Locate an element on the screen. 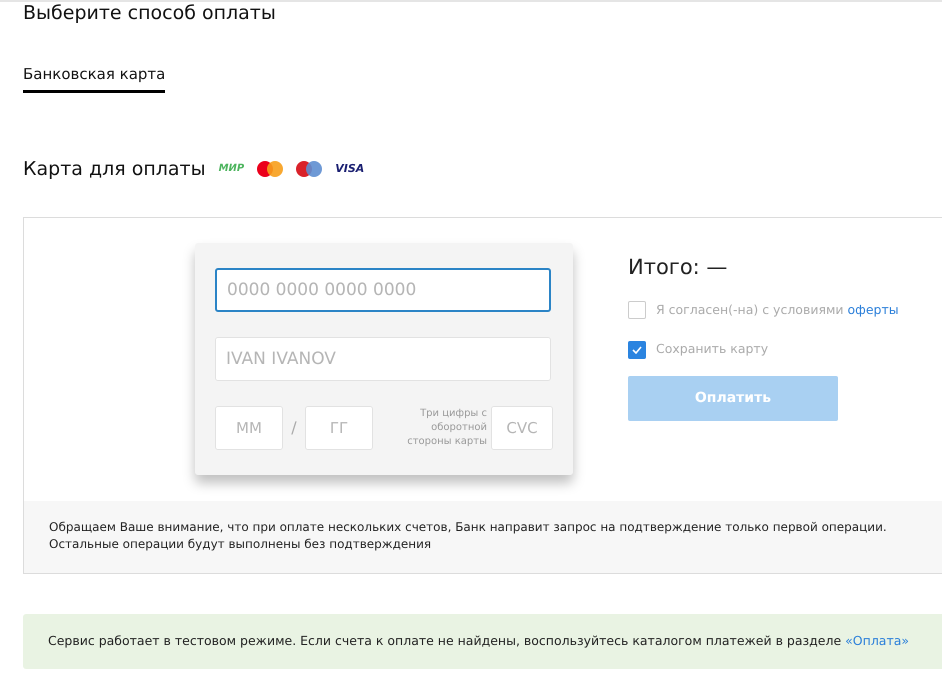 The height and width of the screenshot is (673, 942). visa-logo: VISA is located at coordinates (349, 168).